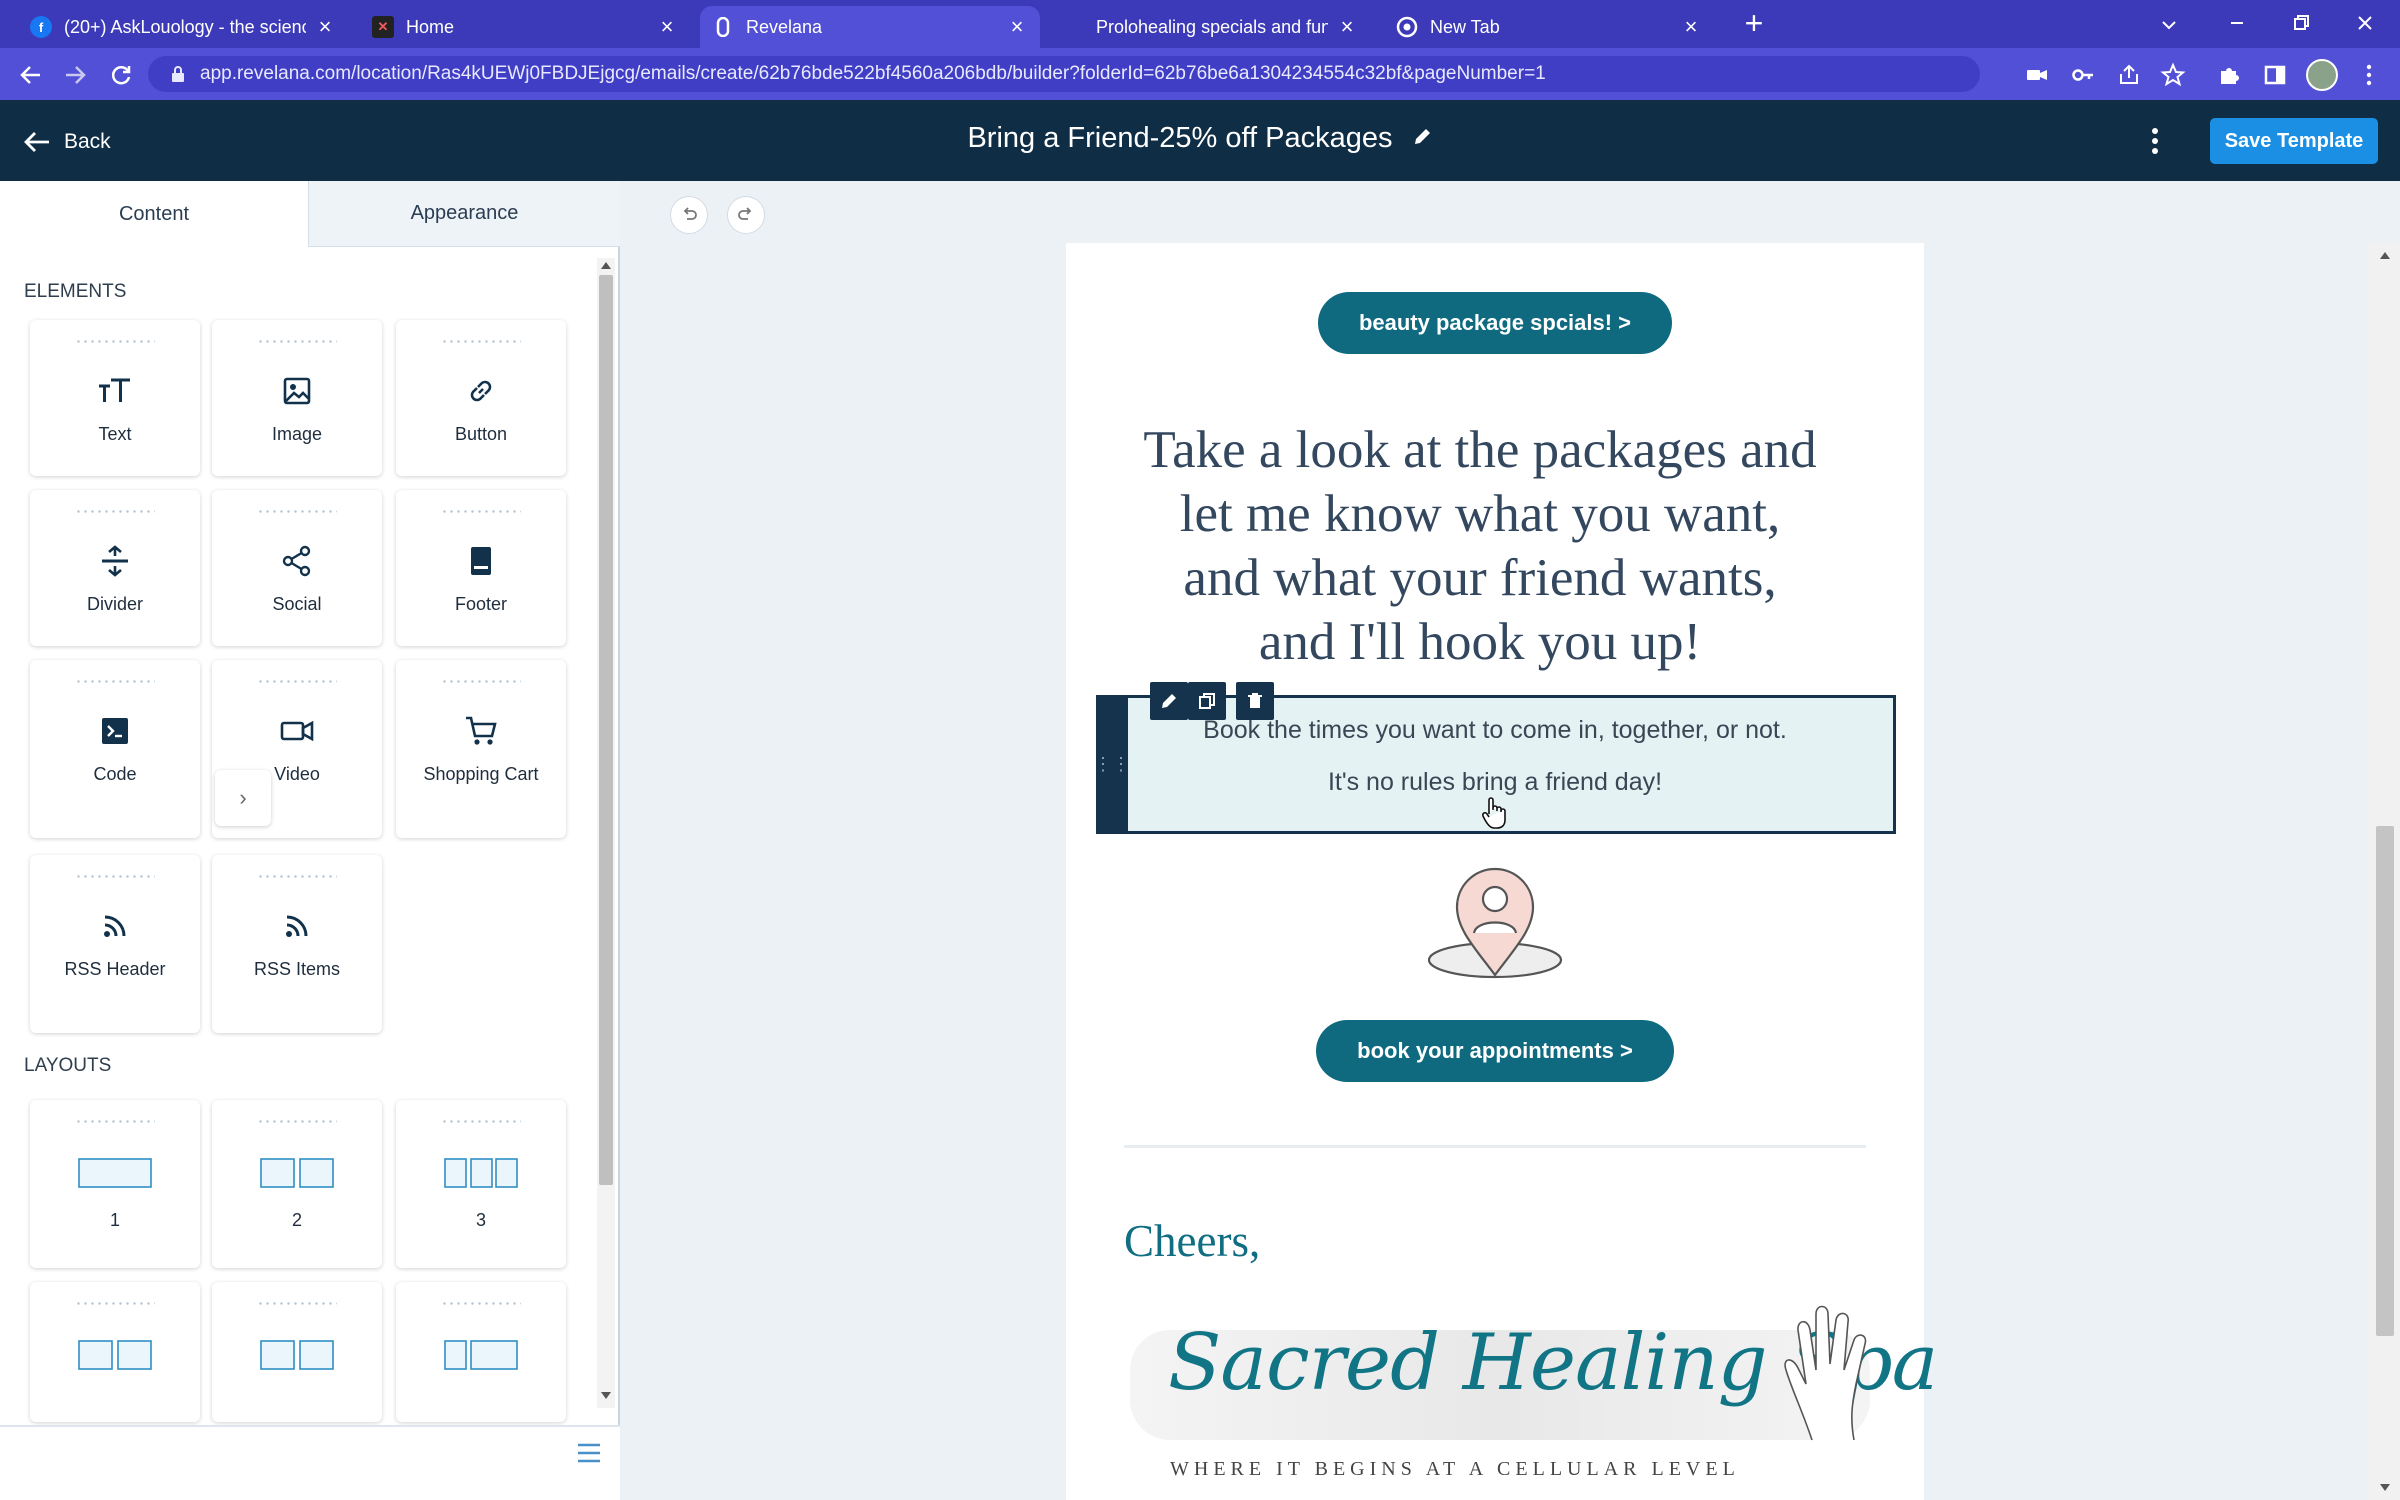  I want to click on save-template-button: Save Template, so click(2294, 141).